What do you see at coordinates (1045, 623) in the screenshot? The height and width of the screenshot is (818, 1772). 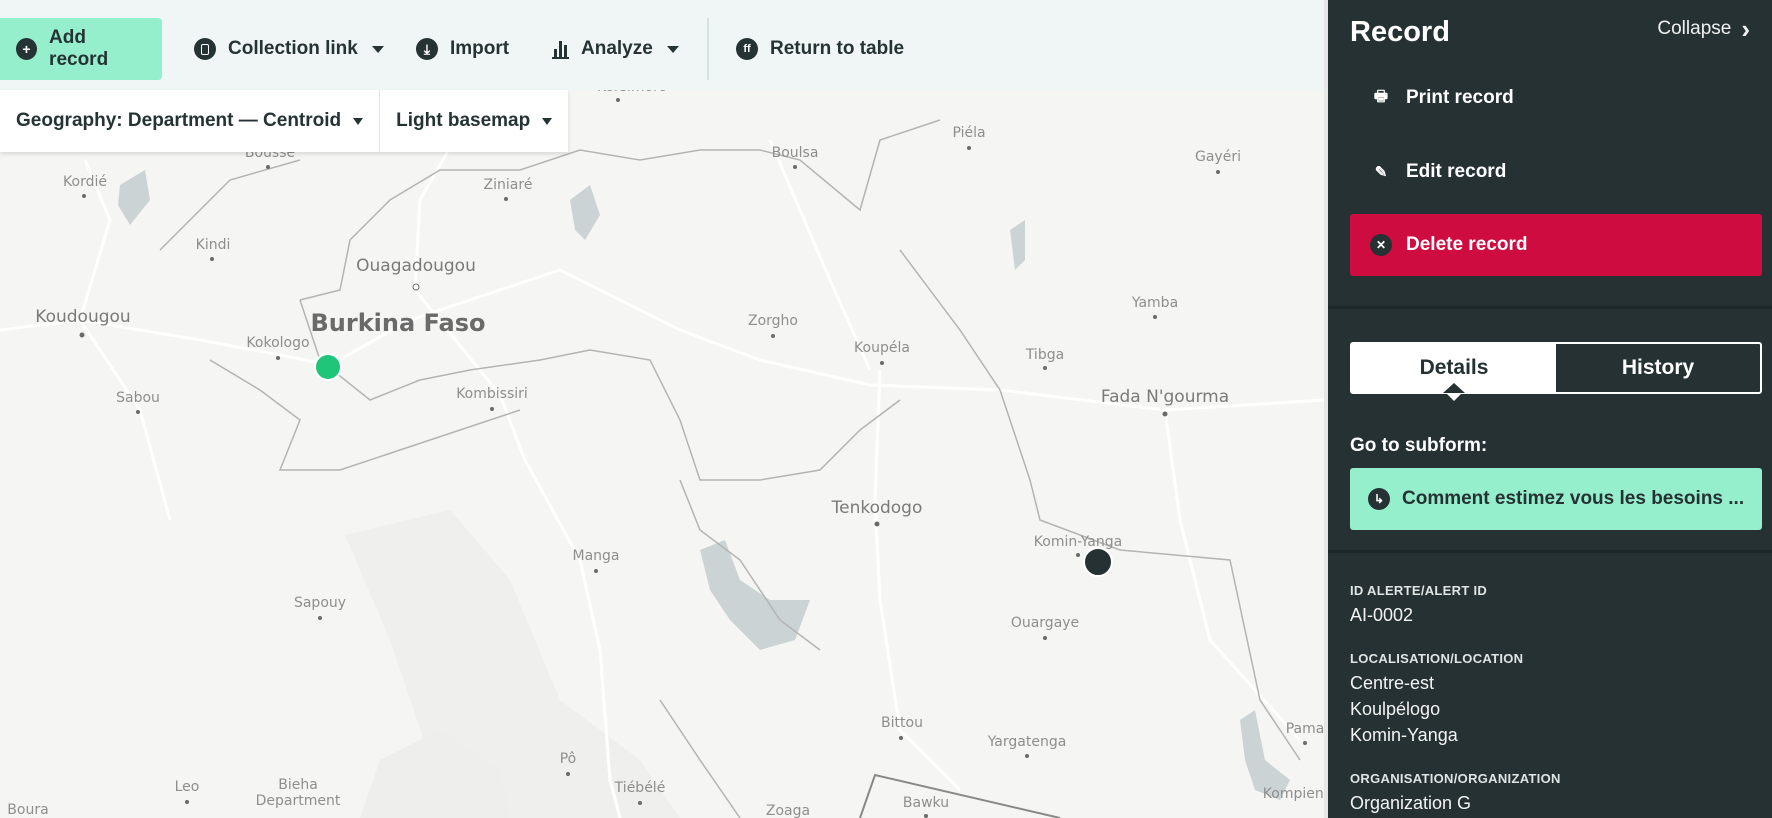 I see `place-label: Ouargaye` at bounding box center [1045, 623].